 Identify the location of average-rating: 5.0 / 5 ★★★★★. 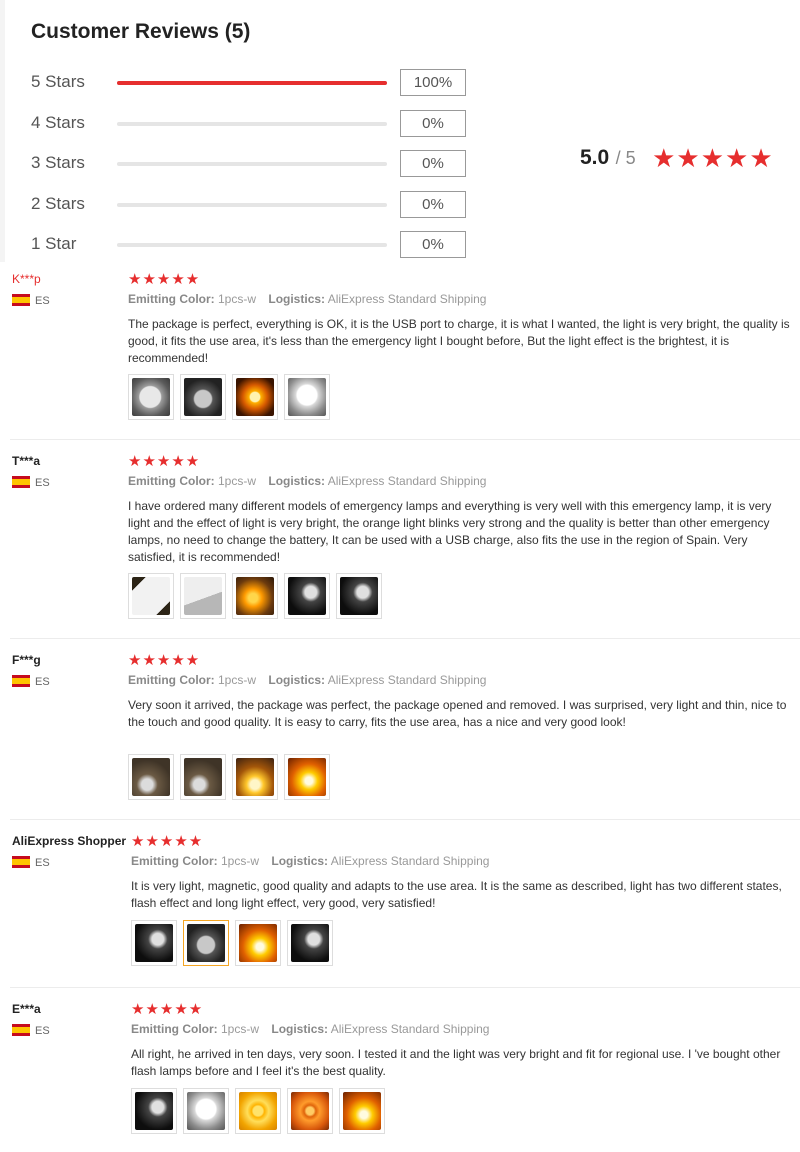
(677, 158).